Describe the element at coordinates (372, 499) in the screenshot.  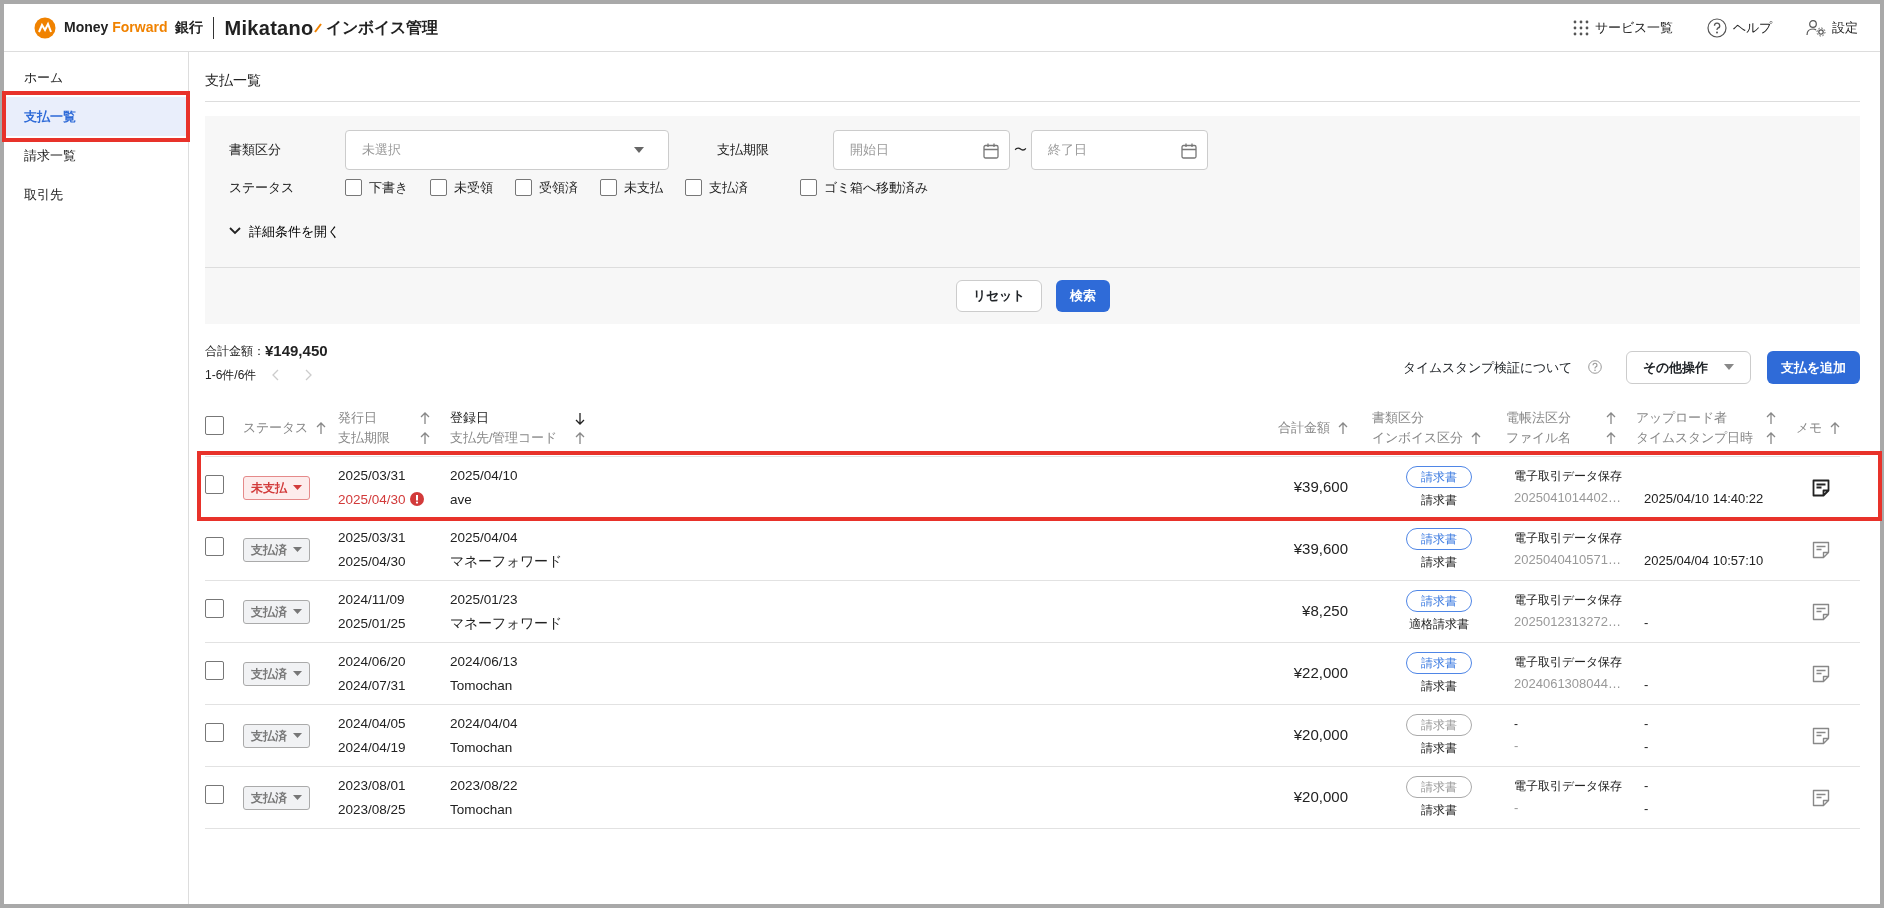
I see `due-date: 2025/04/30` at that location.